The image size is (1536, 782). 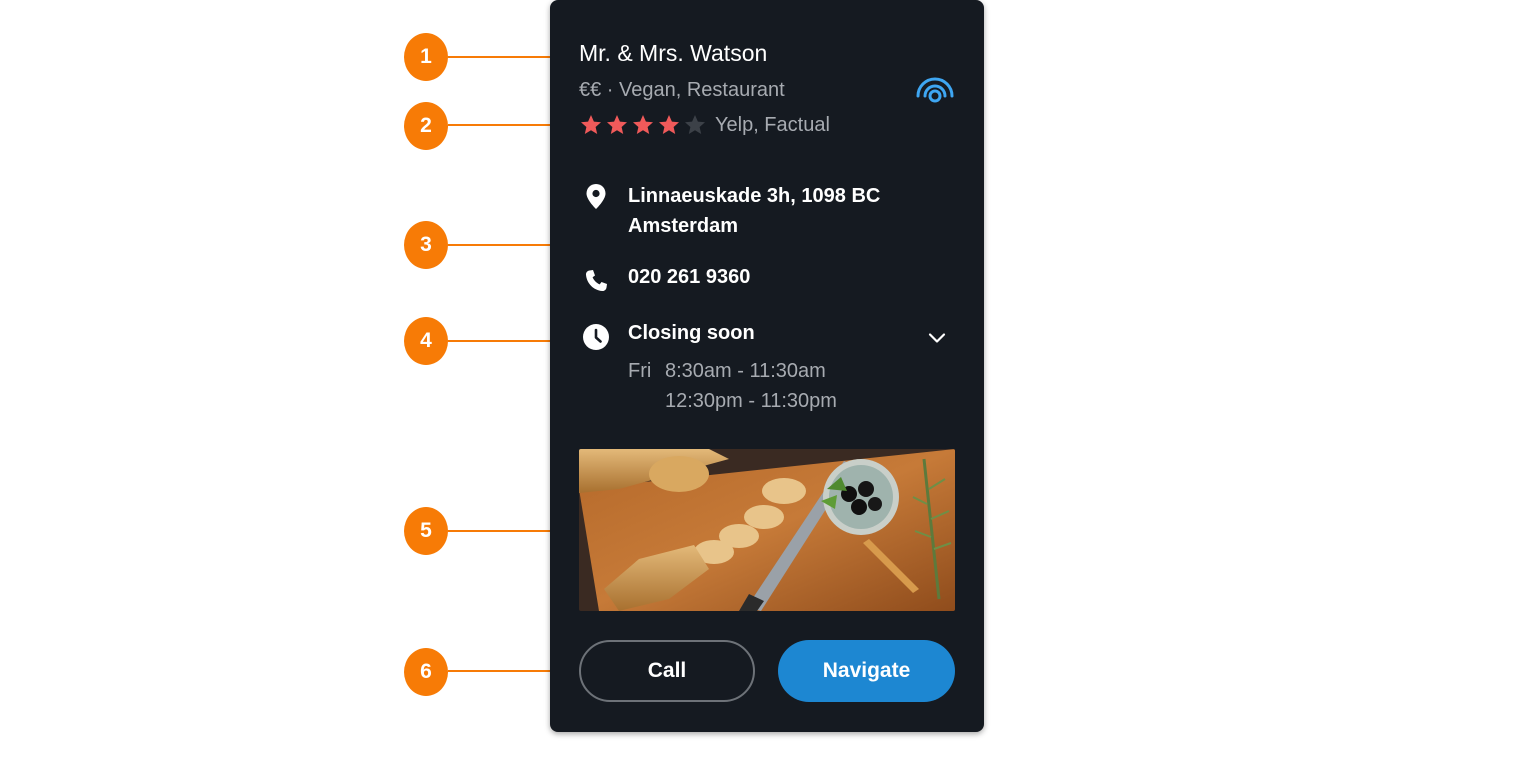 What do you see at coordinates (732, 386) in the screenshot?
I see `opening-hours: Fri 8:30am - 11:30am 12:30pm - 11:30pm` at bounding box center [732, 386].